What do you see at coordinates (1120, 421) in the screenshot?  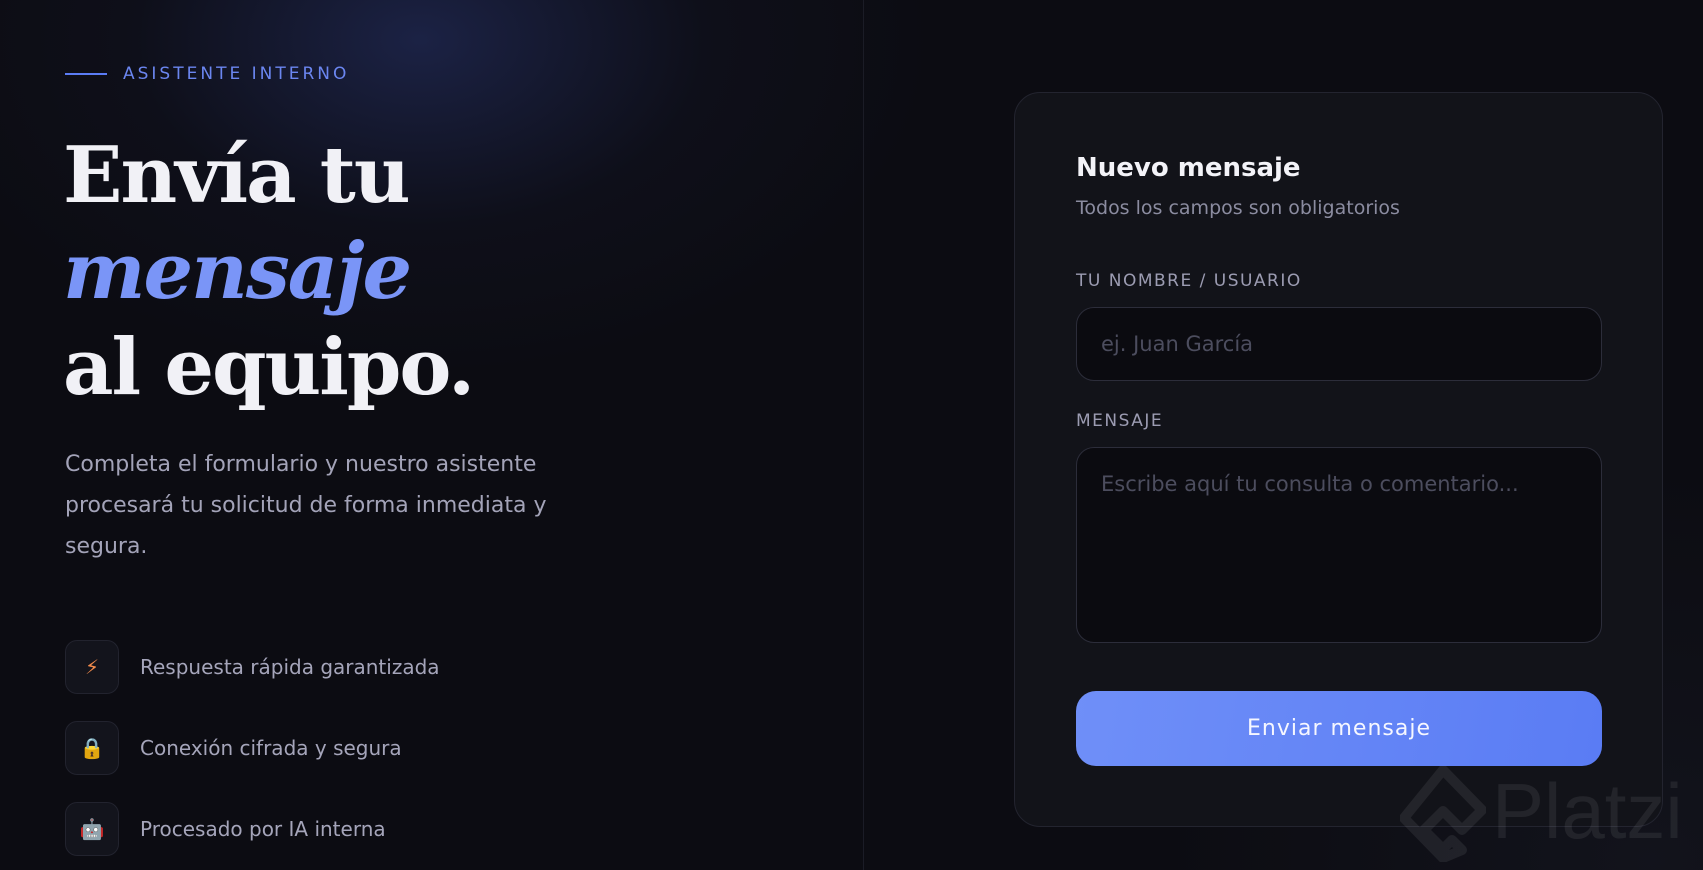 I see `message-field-label: MENSAJE` at bounding box center [1120, 421].